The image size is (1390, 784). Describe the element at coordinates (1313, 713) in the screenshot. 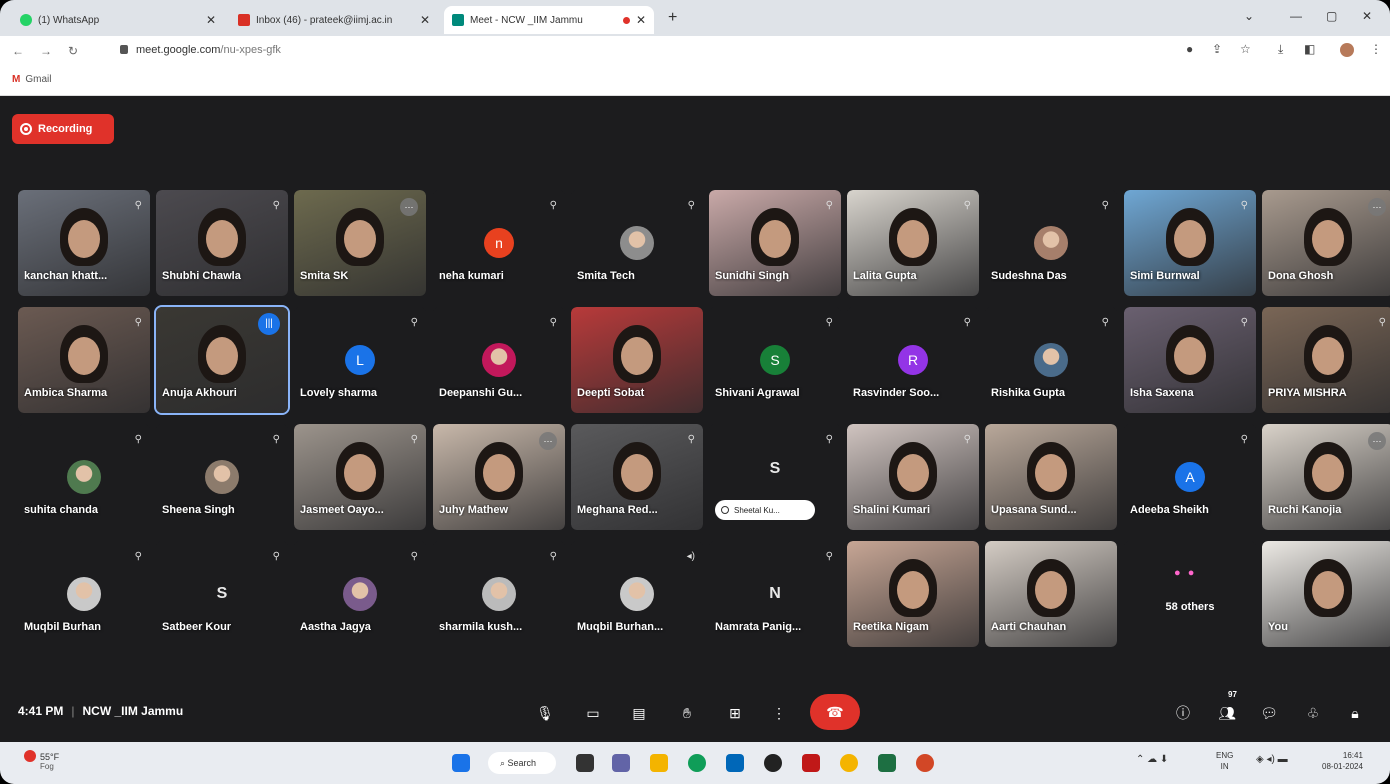

I see `activities-icon: ♧` at that location.